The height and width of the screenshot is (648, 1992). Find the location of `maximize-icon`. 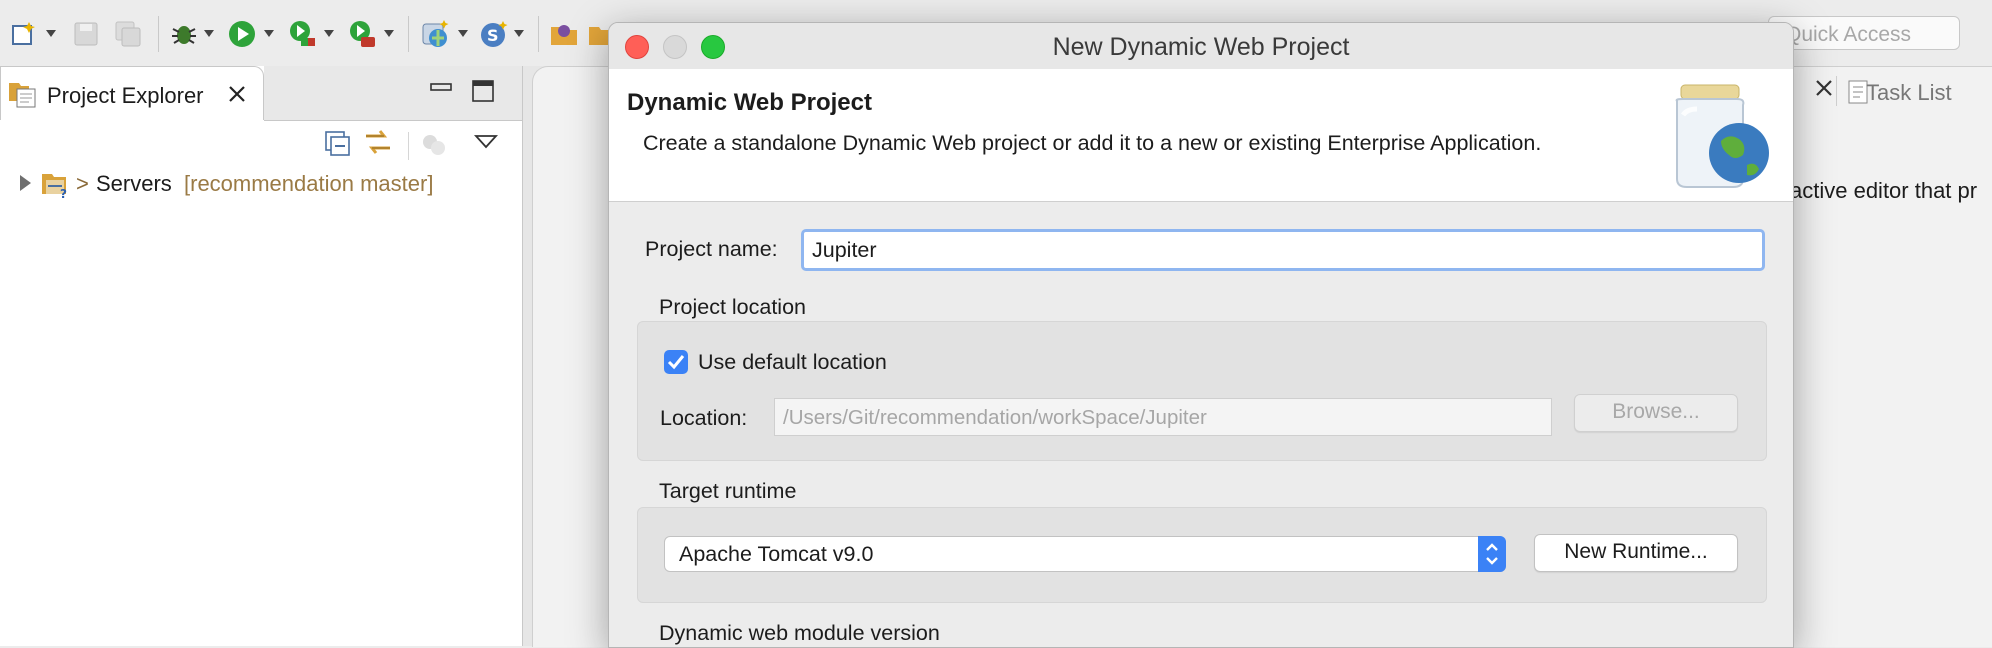

maximize-icon is located at coordinates (483, 93).